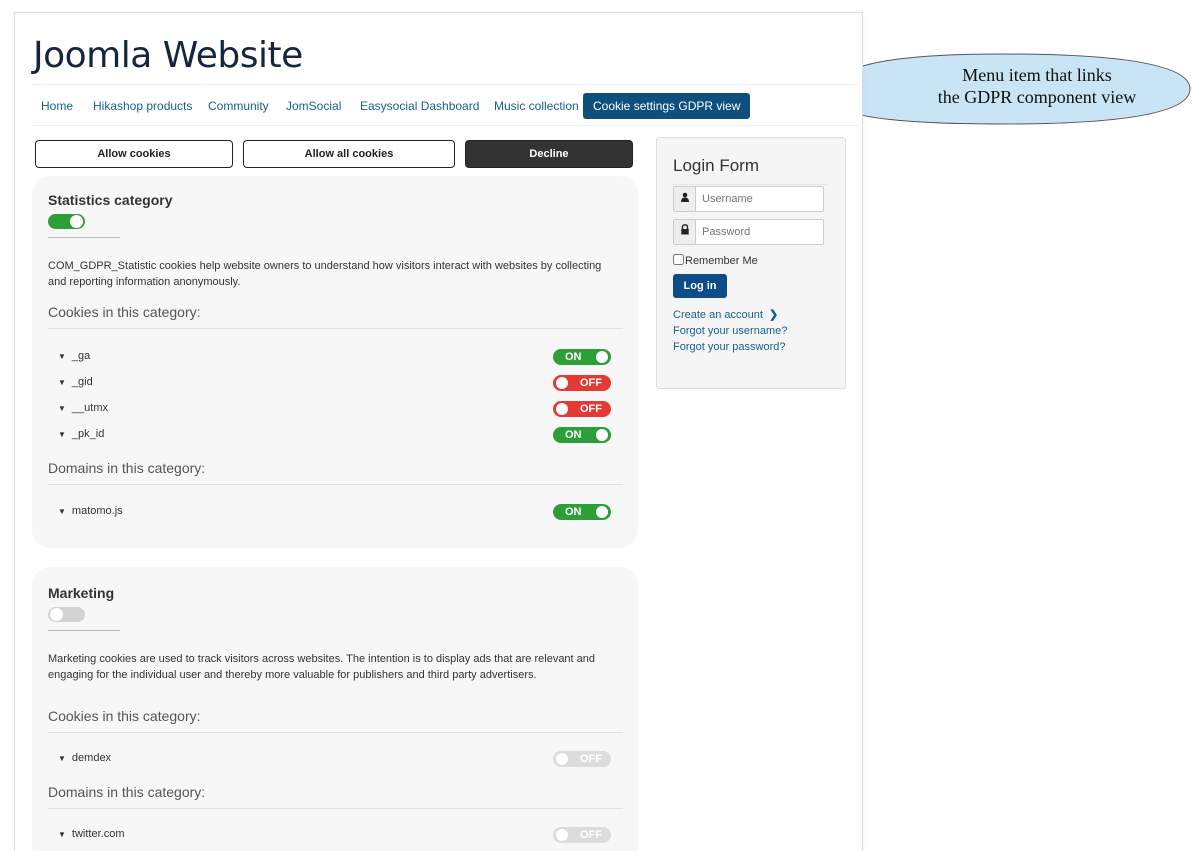 The width and height of the screenshot is (1194, 851). I want to click on user-icon, so click(685, 199).